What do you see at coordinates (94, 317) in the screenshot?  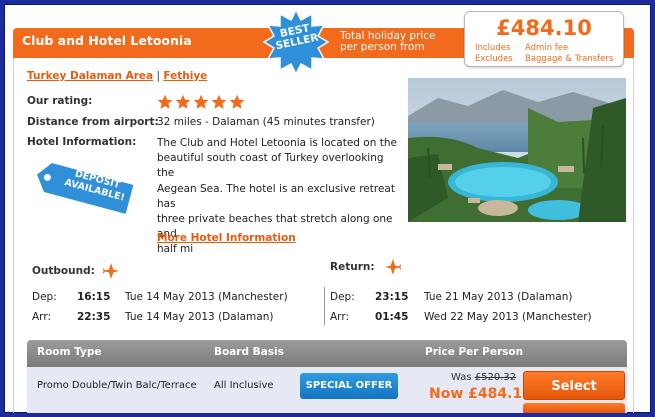 I see `outbound-arr-time: 22:35` at bounding box center [94, 317].